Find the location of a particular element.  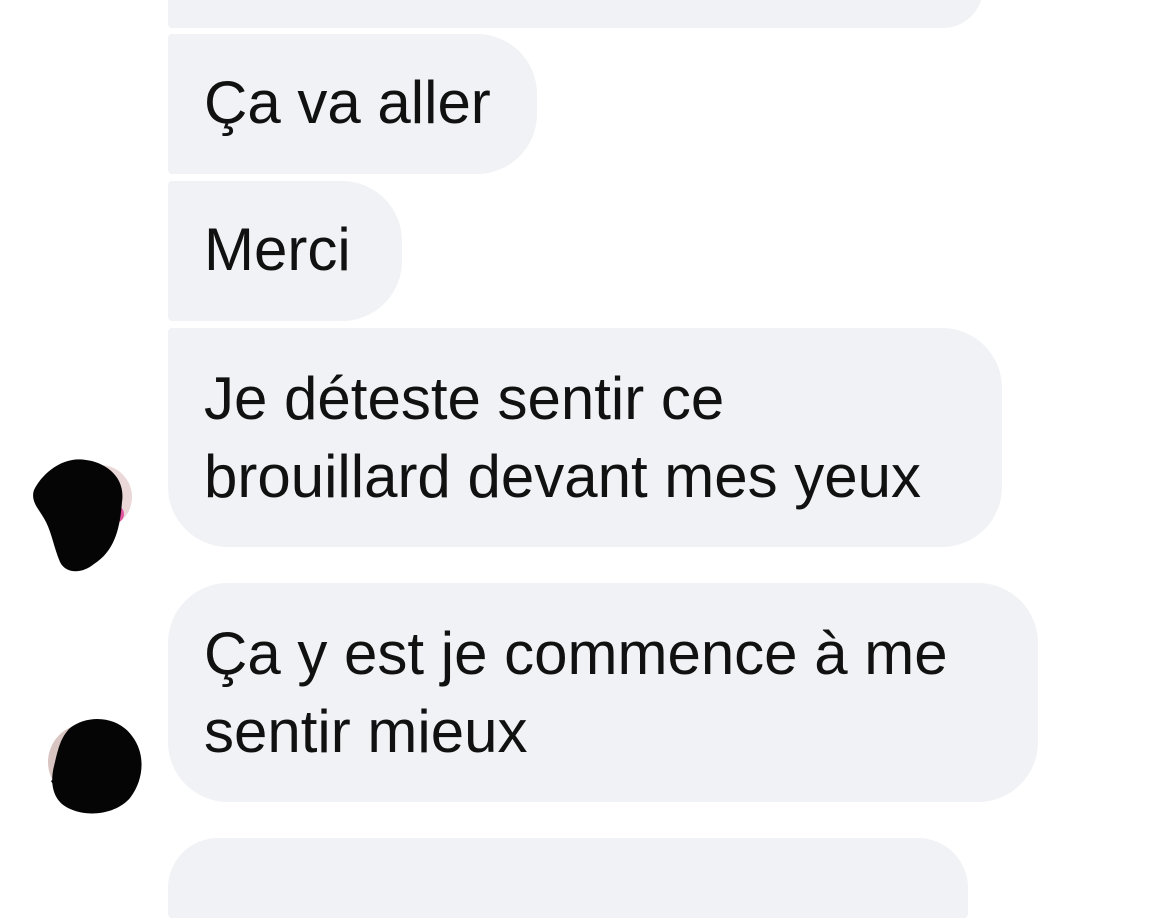

message-bubble: Ça va aller is located at coordinates (352, 104).